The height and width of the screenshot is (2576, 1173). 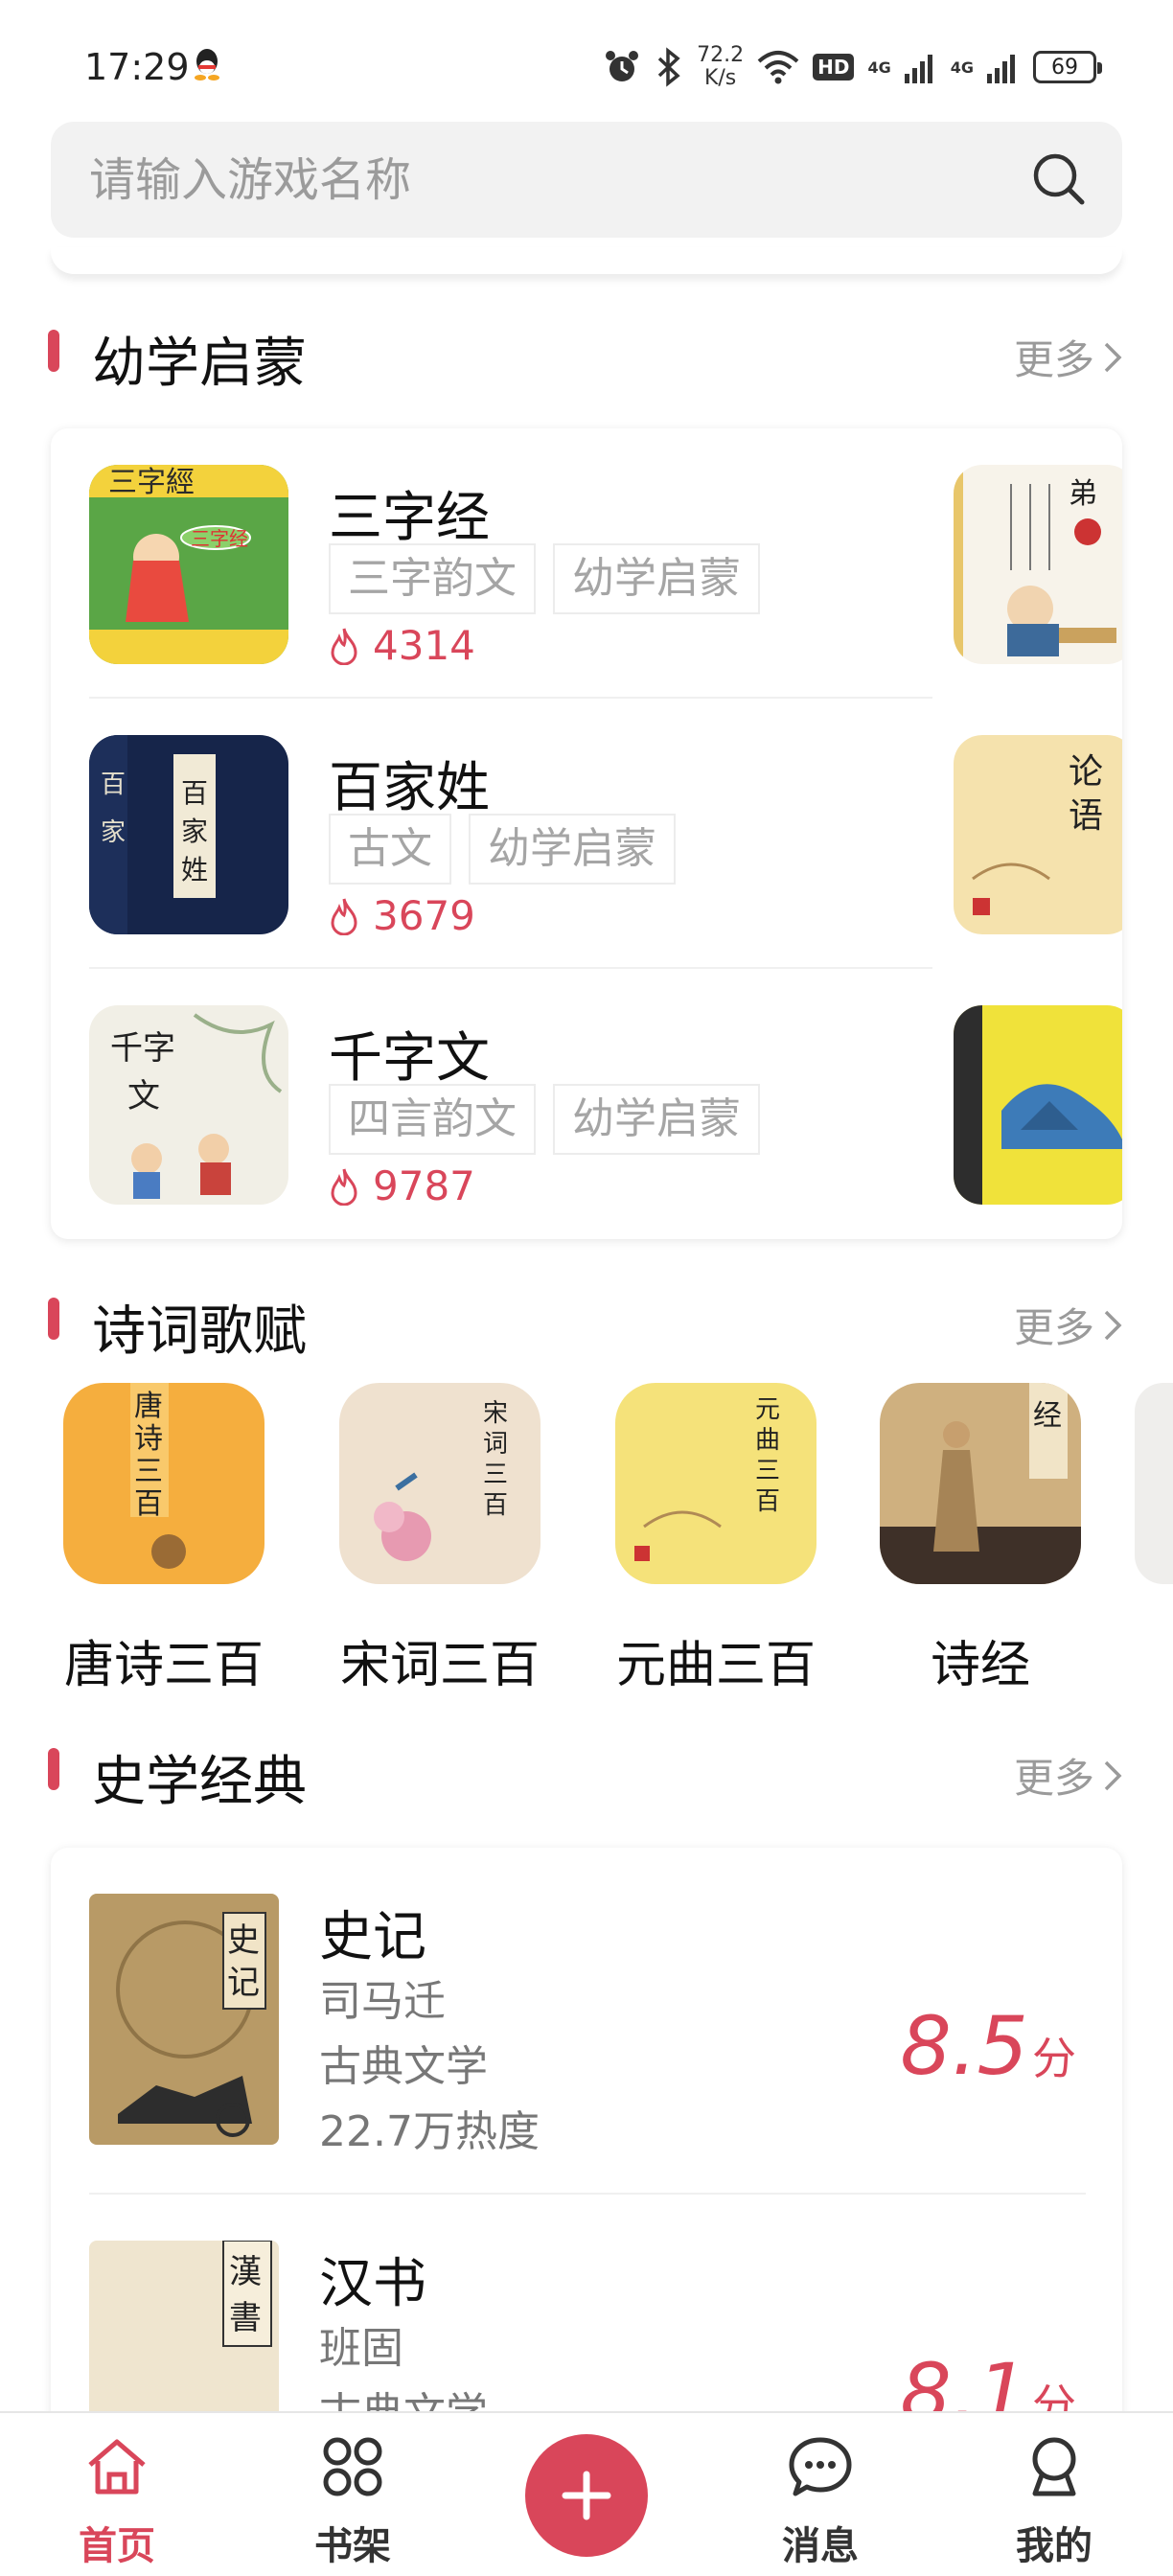 I want to click on book-row: 百 家 百 家 姓 百家姓 古文 幼学启蒙 3679, so click(x=510, y=837).